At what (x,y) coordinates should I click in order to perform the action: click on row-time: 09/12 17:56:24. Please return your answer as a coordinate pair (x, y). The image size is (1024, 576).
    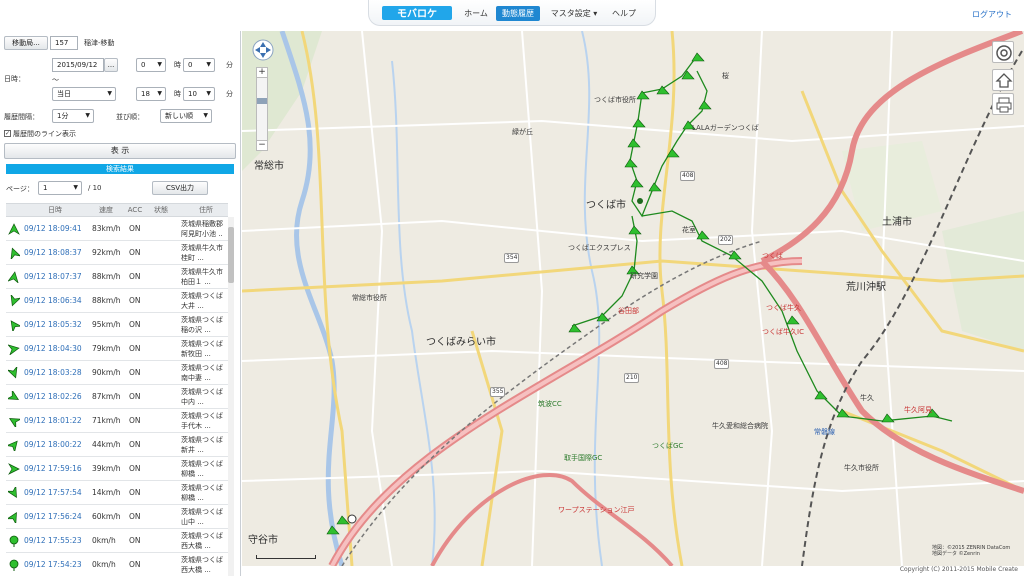
    Looking at the image, I should click on (53, 516).